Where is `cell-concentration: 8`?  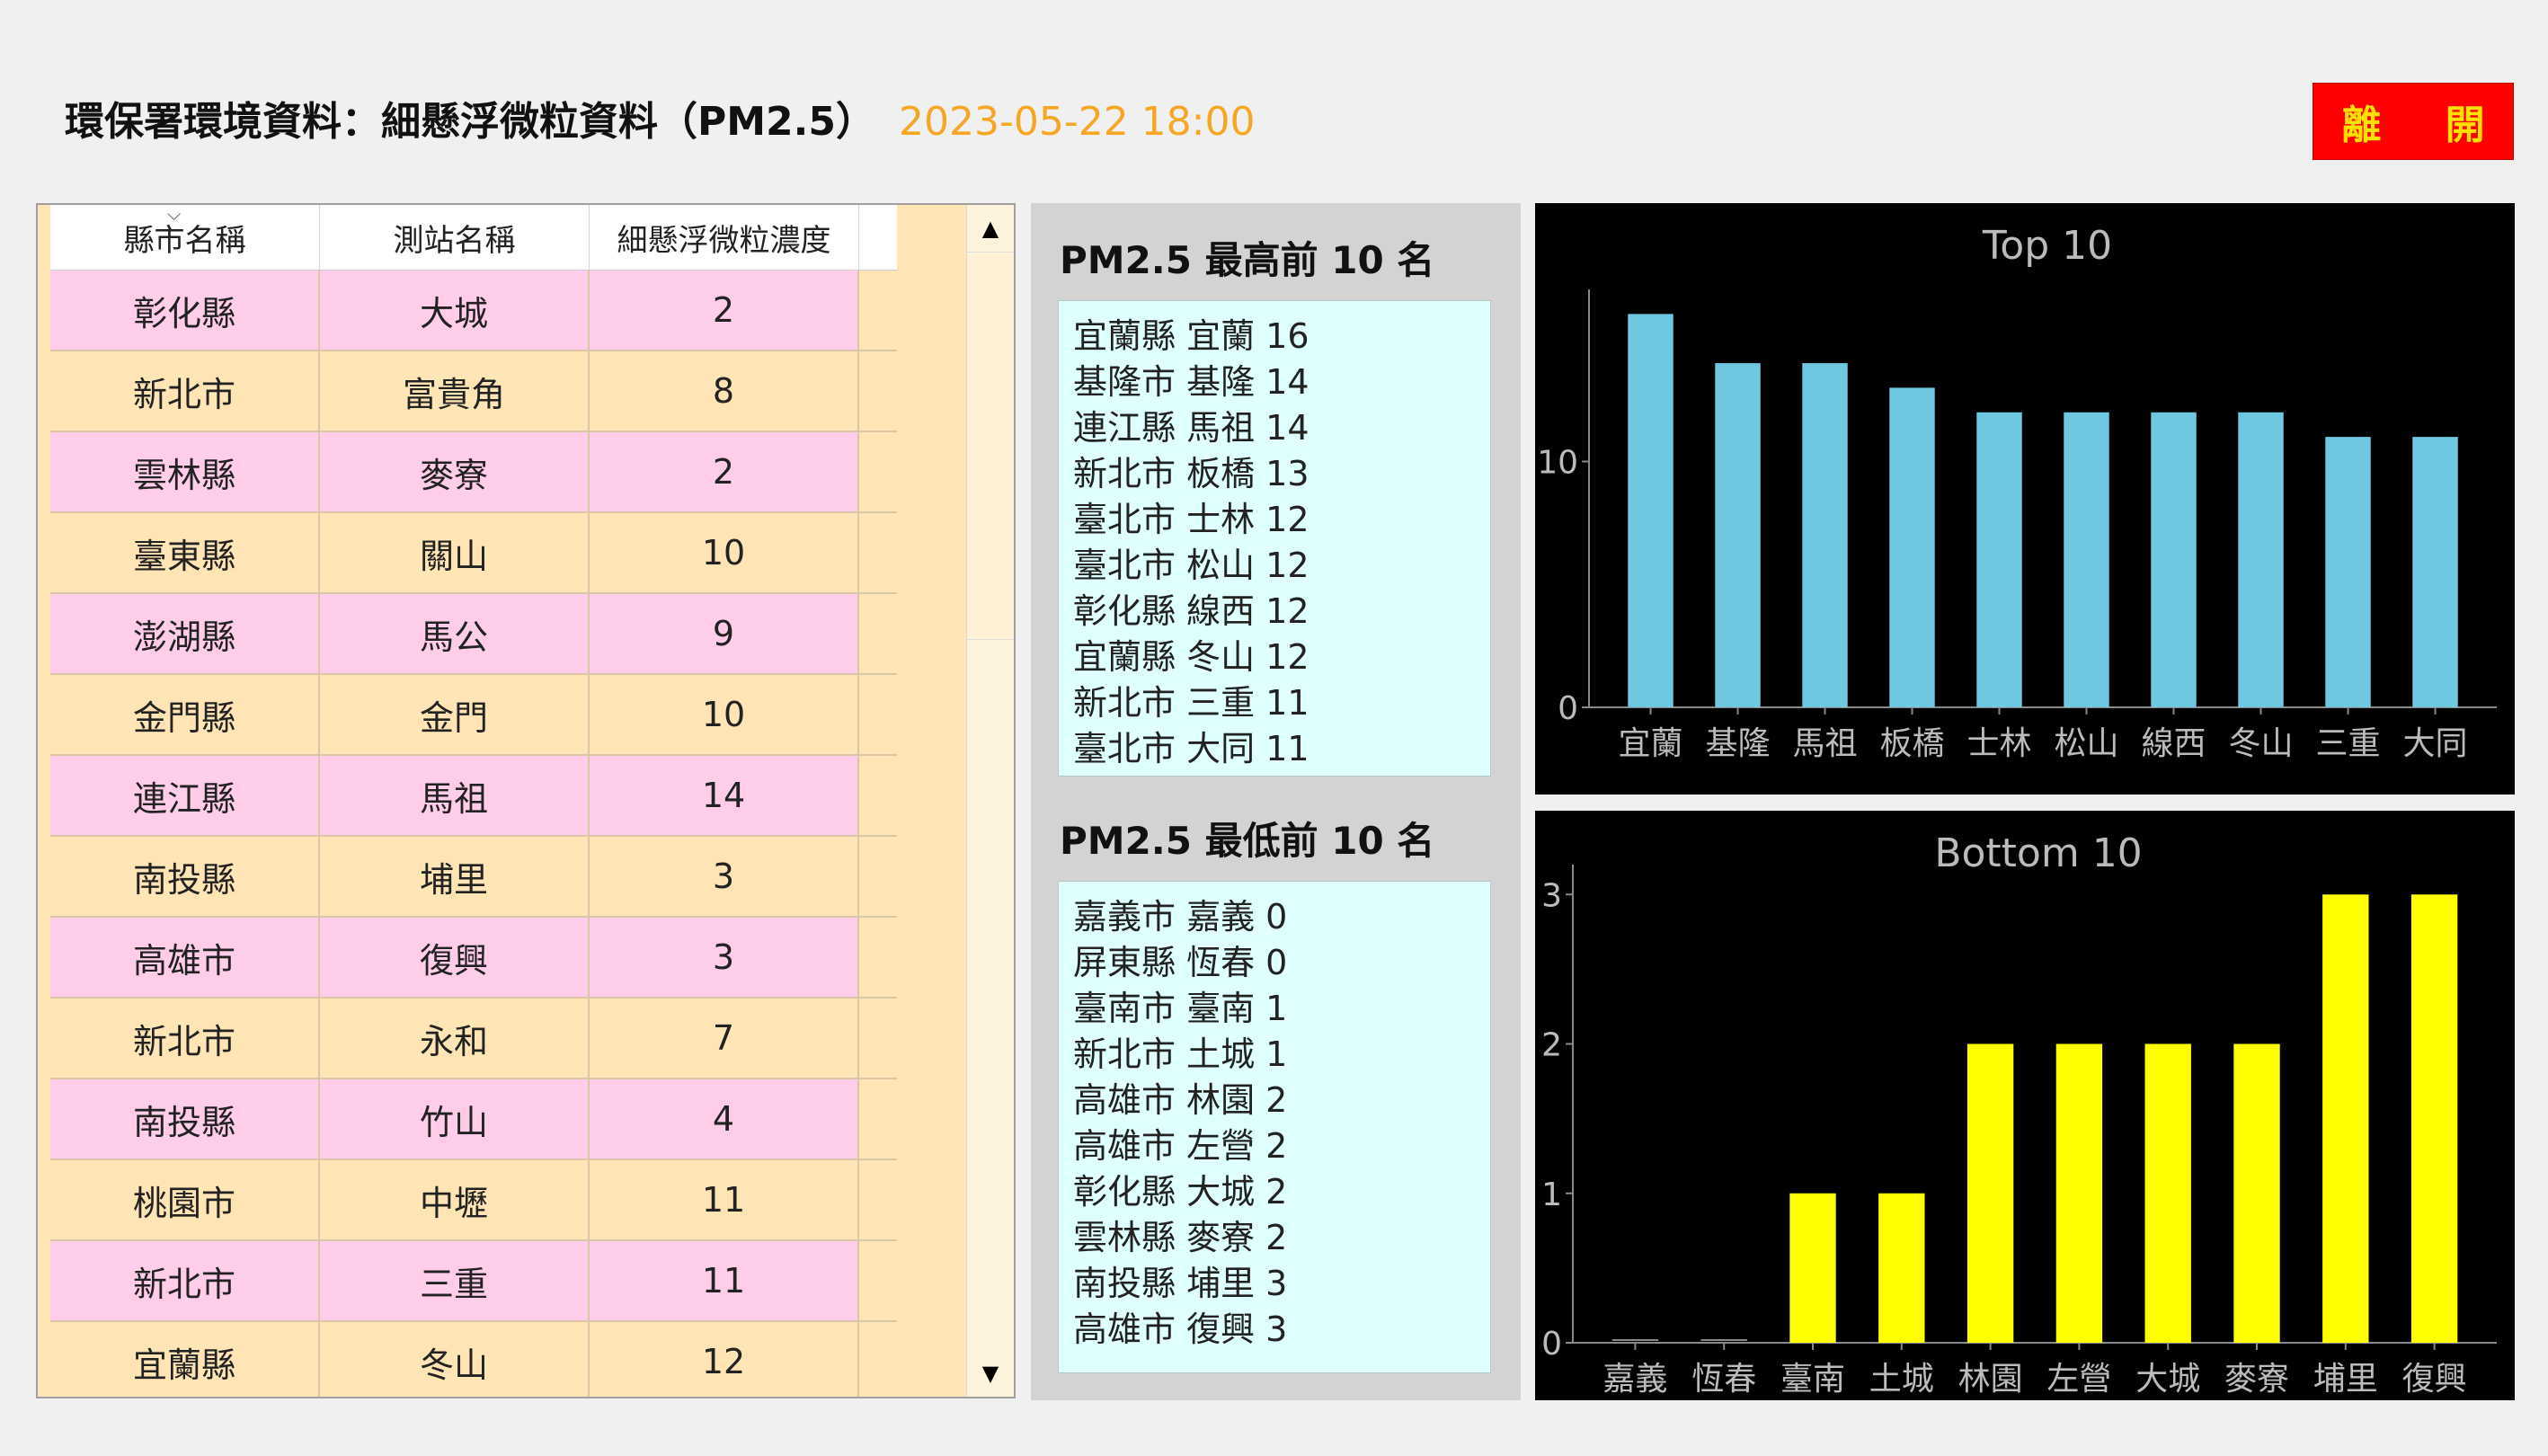
cell-concentration: 8 is located at coordinates (725, 391).